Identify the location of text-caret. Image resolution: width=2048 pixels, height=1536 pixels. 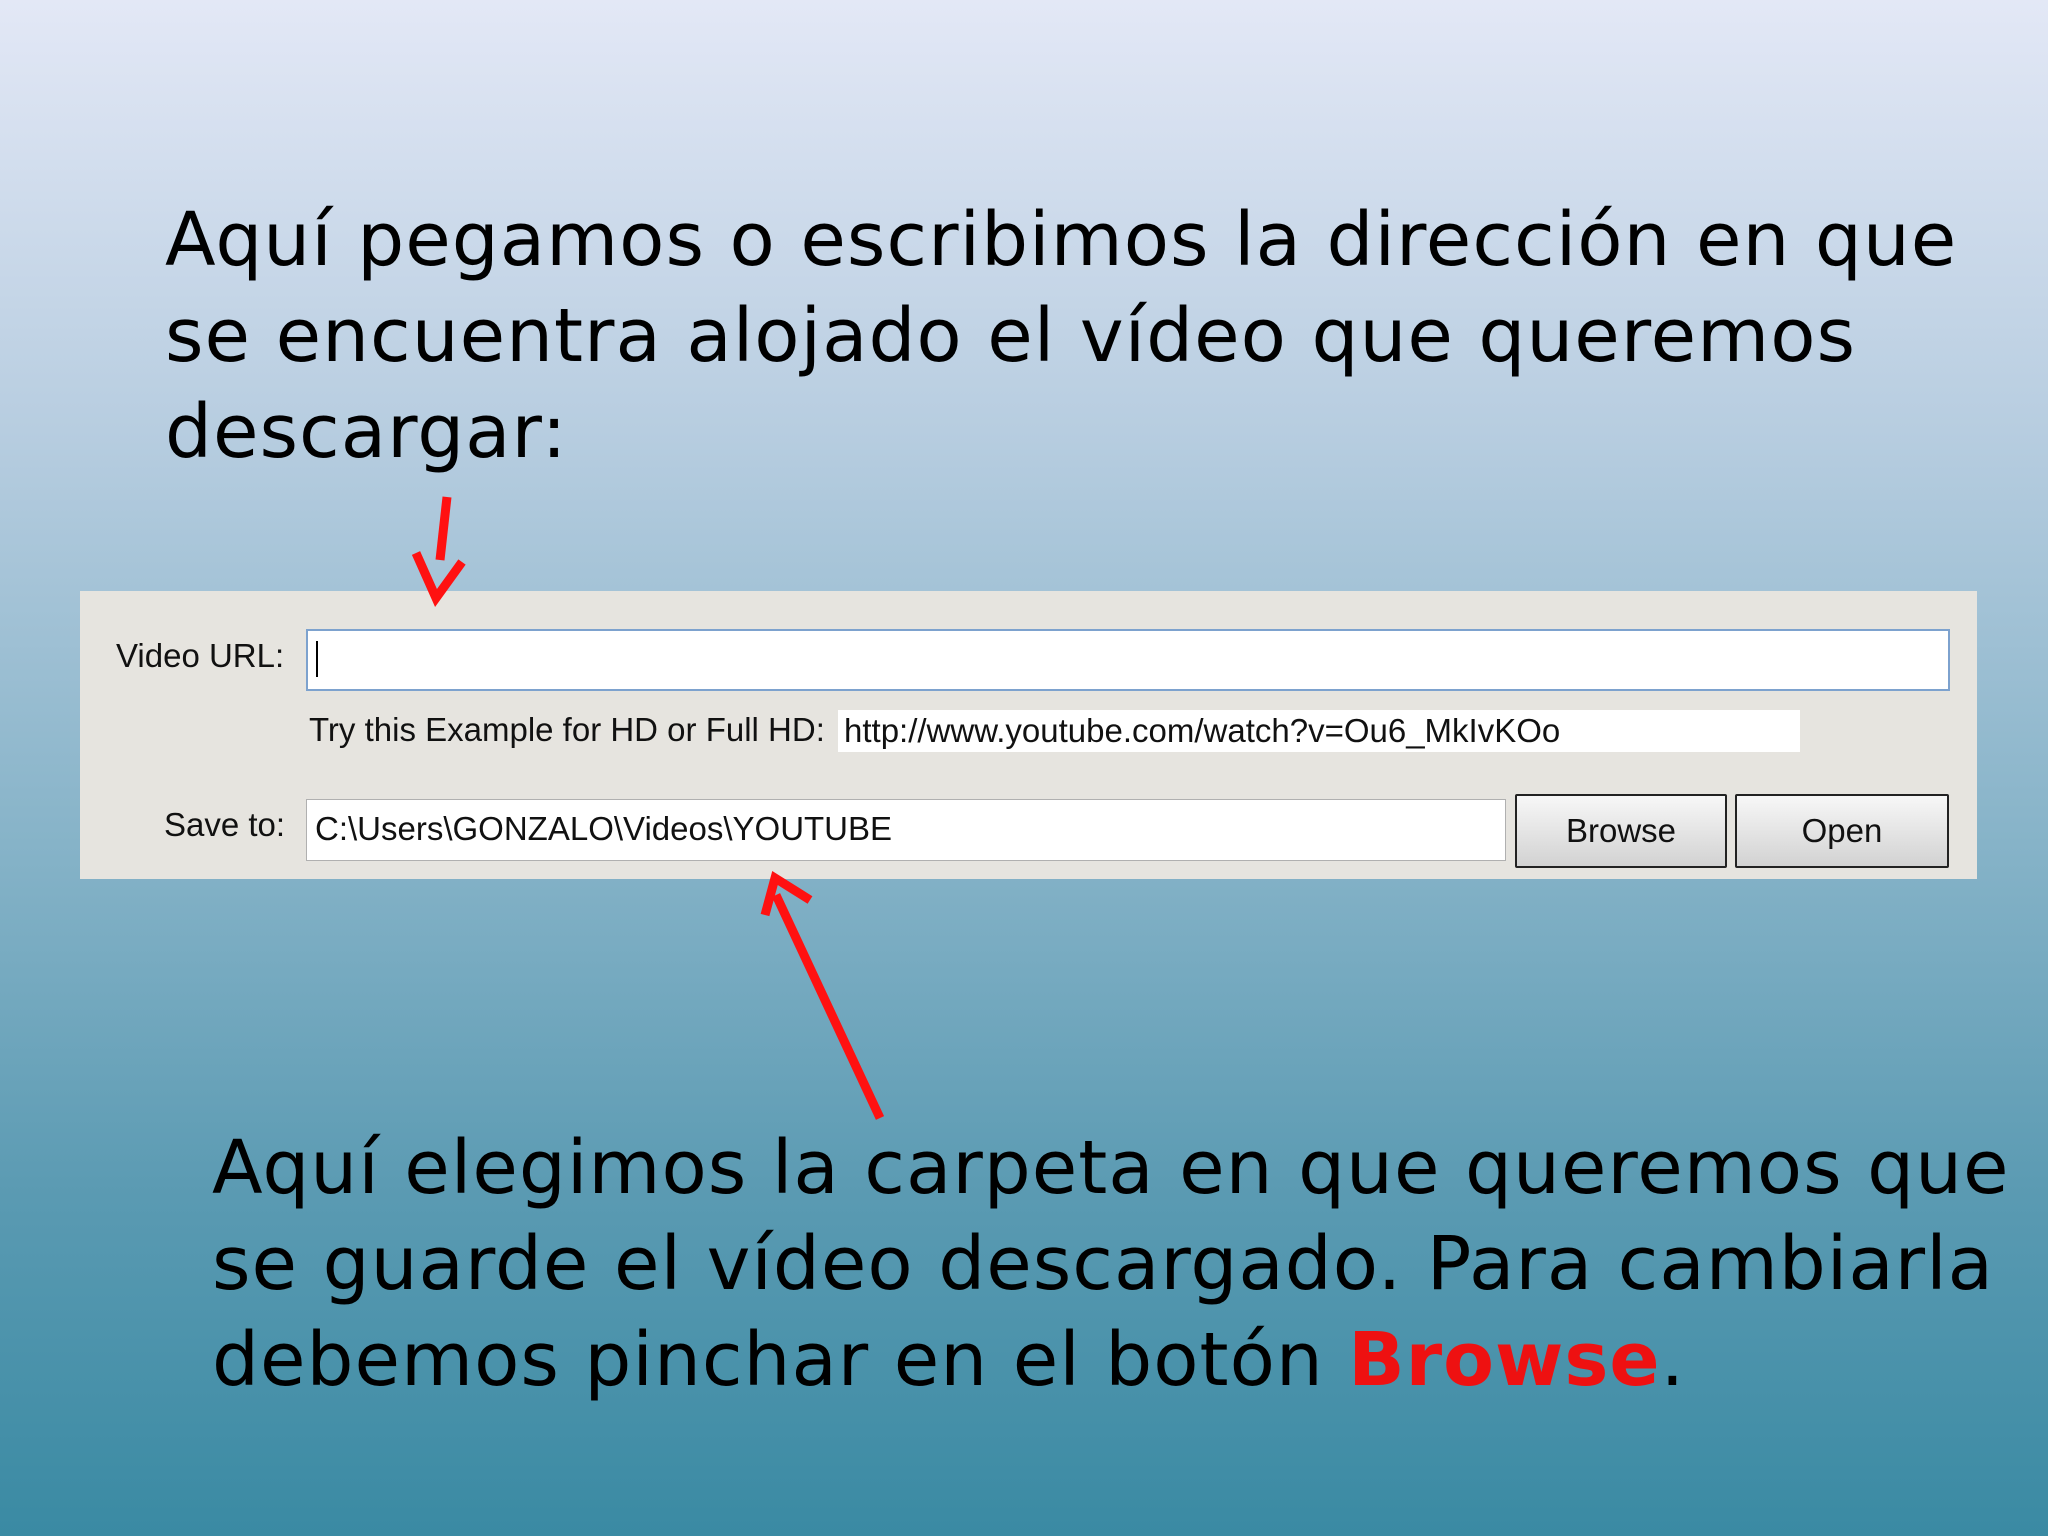
(317, 659).